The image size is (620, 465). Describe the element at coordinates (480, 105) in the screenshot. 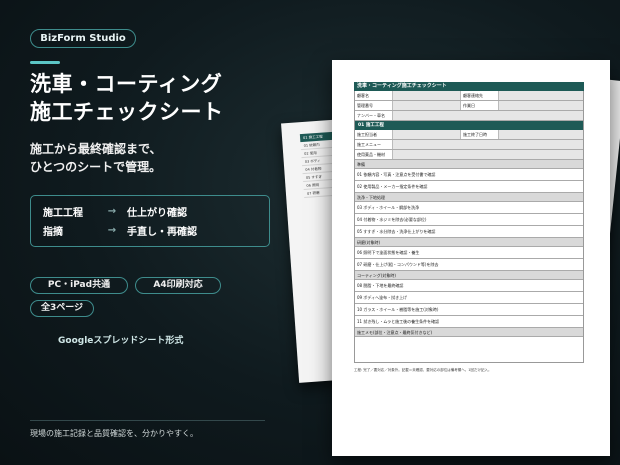

I see `info-key: 作業日` at that location.